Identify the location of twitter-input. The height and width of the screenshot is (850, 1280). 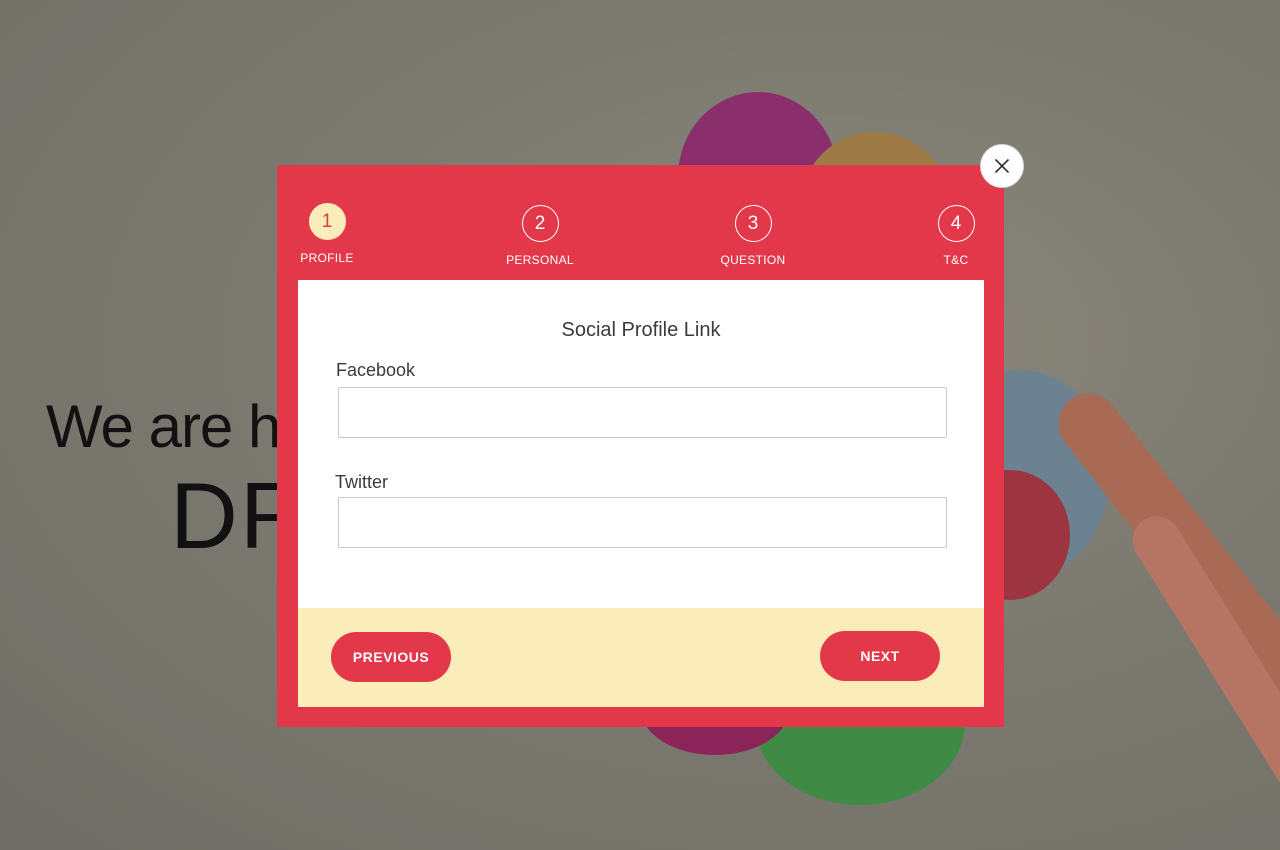
(642, 522).